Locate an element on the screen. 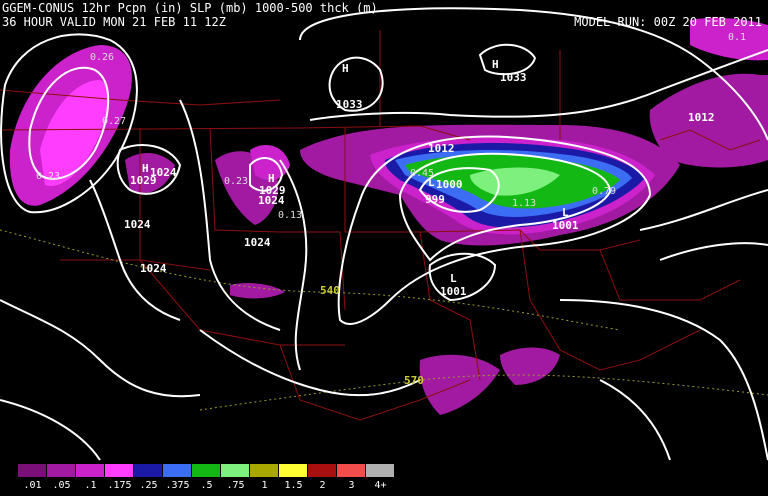  precip-value: 1.13 is located at coordinates (524, 203).